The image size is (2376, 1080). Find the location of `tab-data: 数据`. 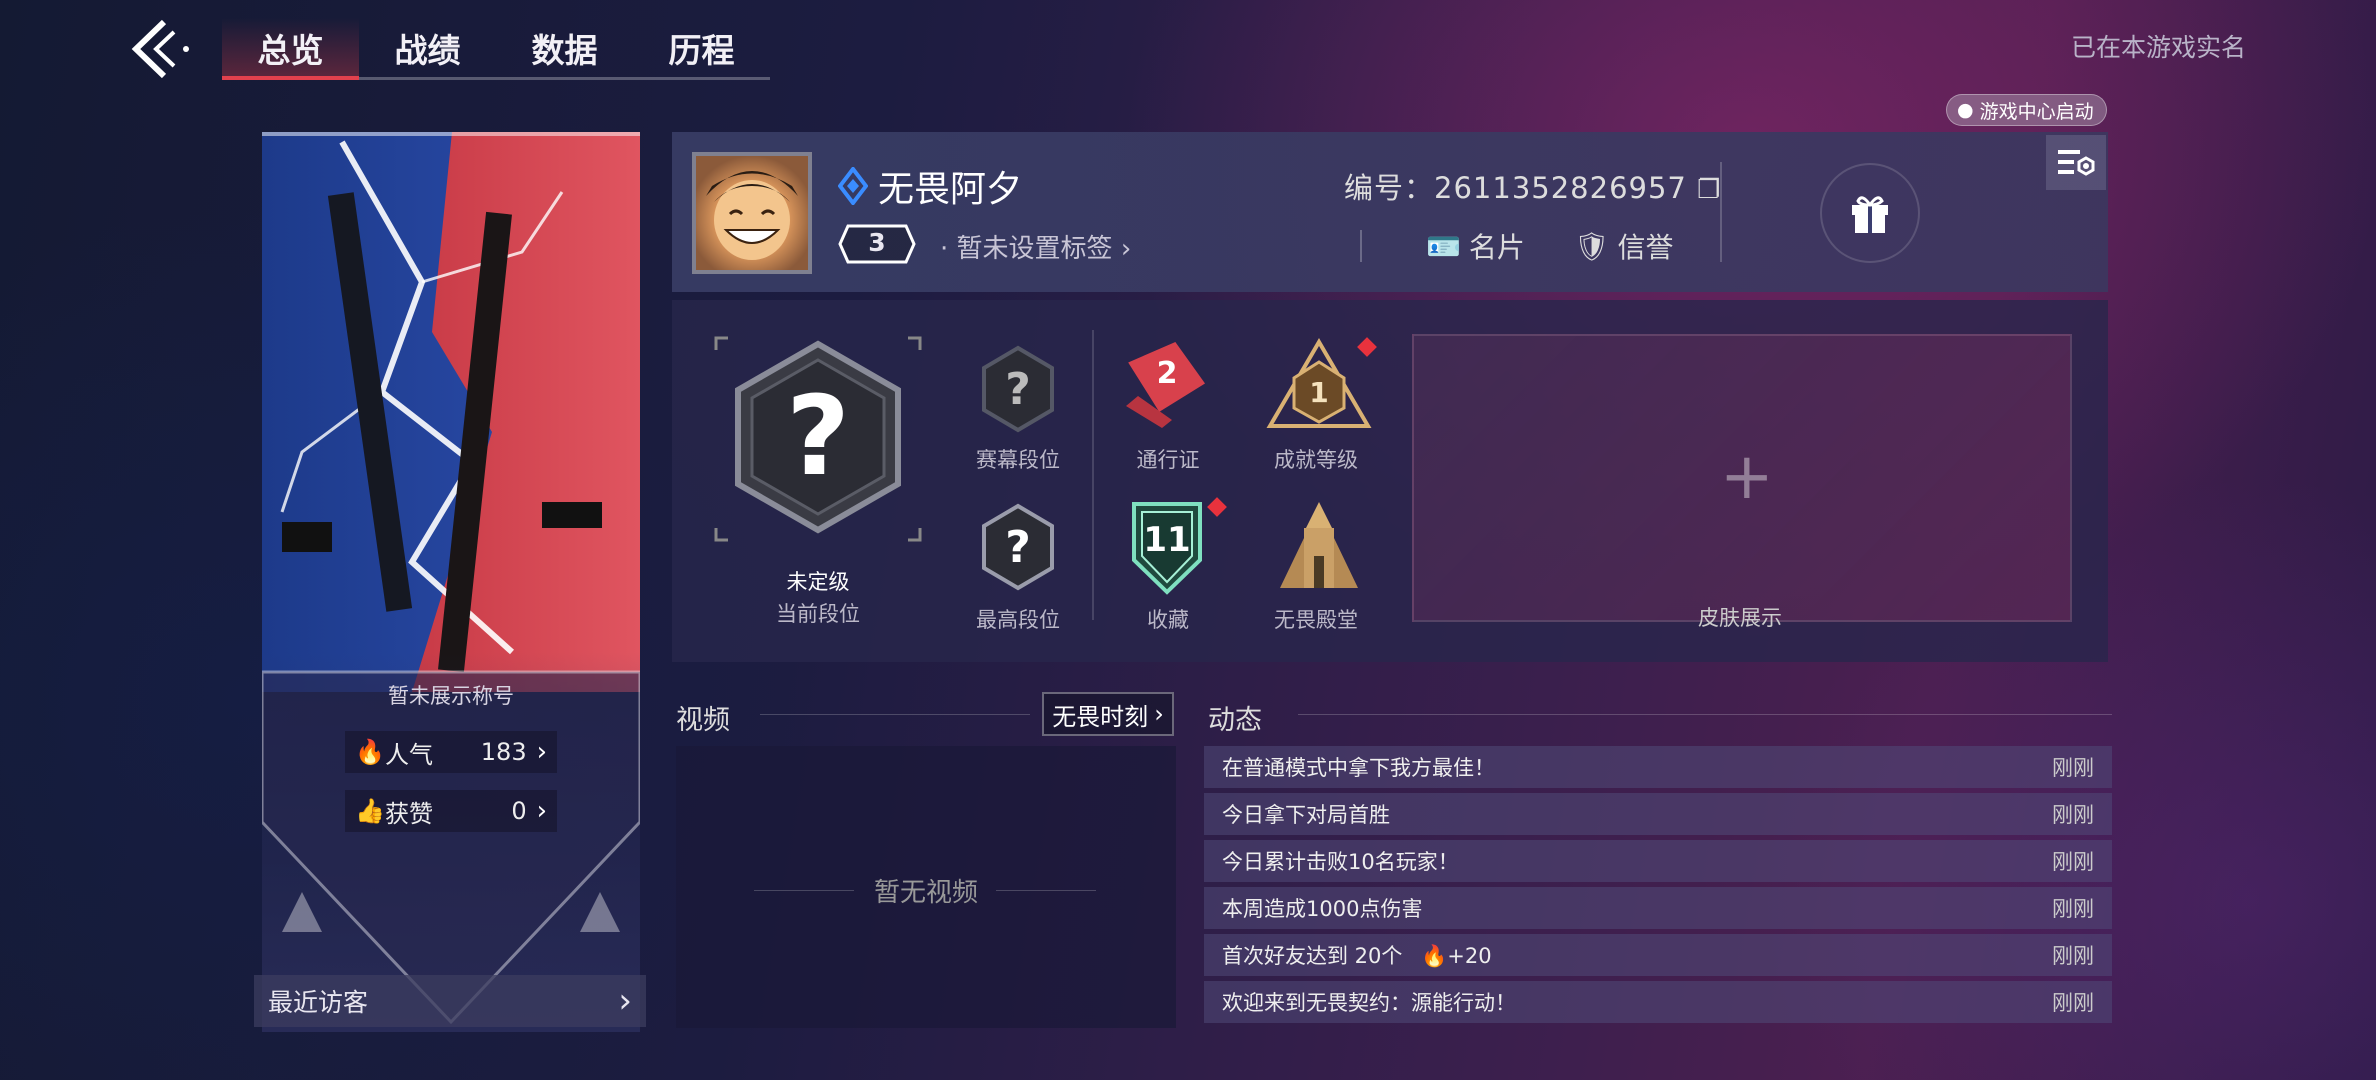

tab-data: 数据 is located at coordinates (564, 47).